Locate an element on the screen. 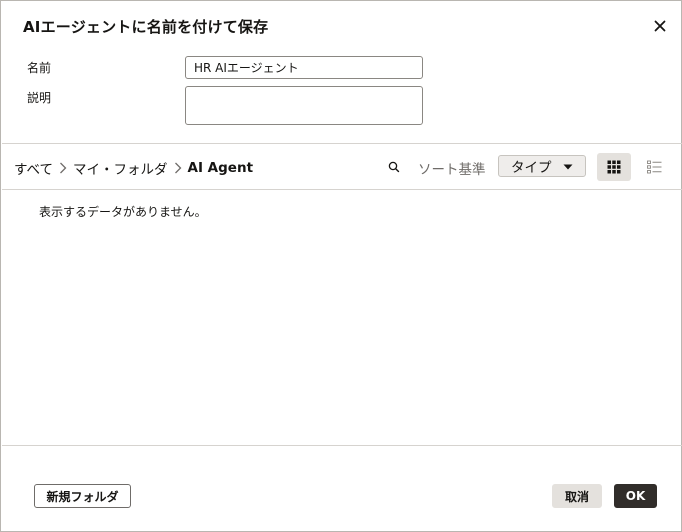 The image size is (682, 532). breadcrumb-my-folders: マイ・フォルダ is located at coordinates (120, 168).